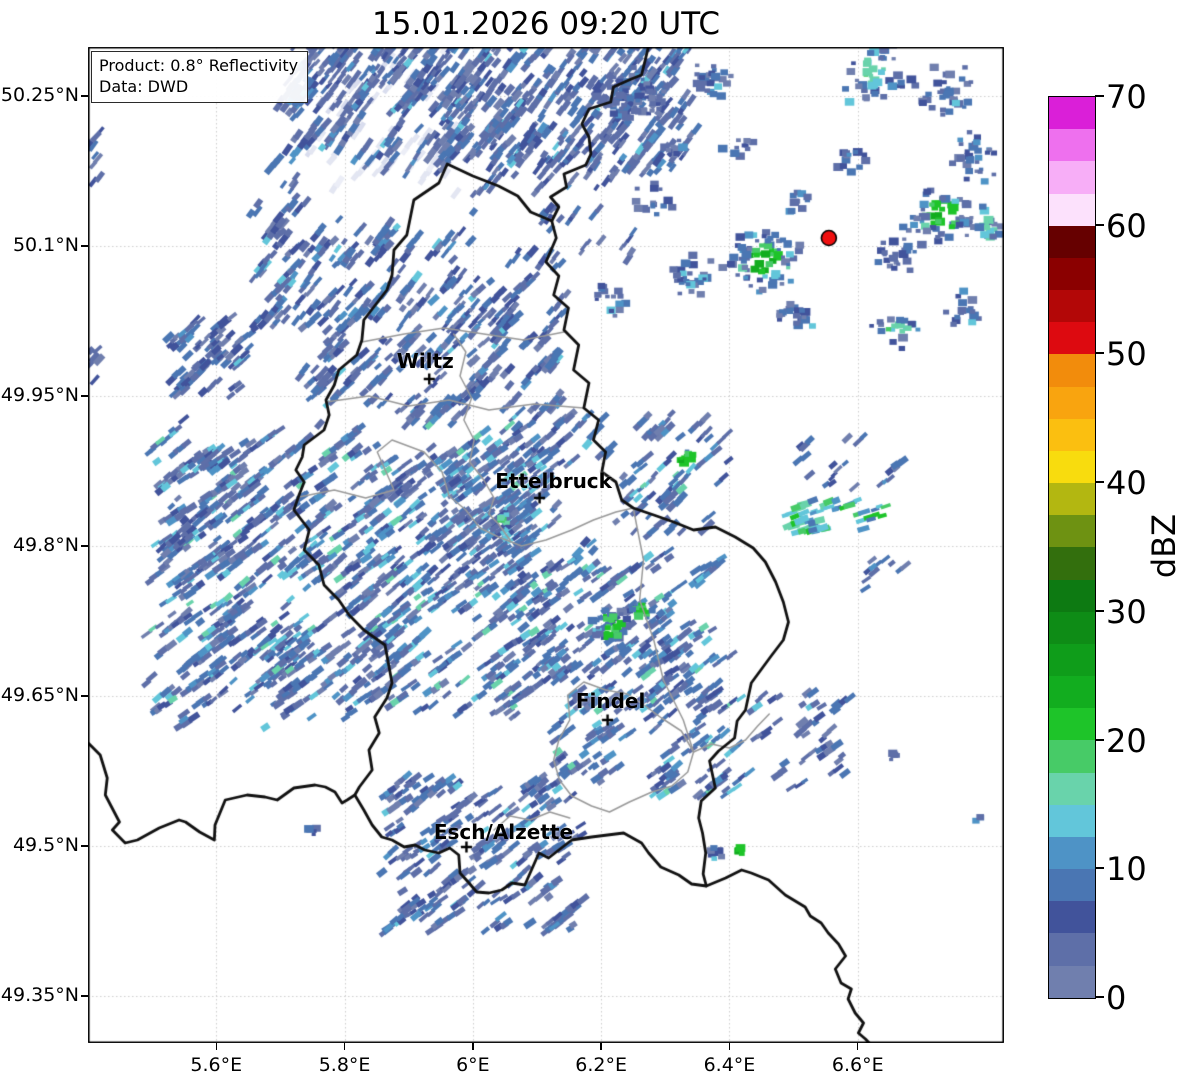  What do you see at coordinates (1126, 483) in the screenshot?
I see `colorbar-tick-label: 40` at bounding box center [1126, 483].